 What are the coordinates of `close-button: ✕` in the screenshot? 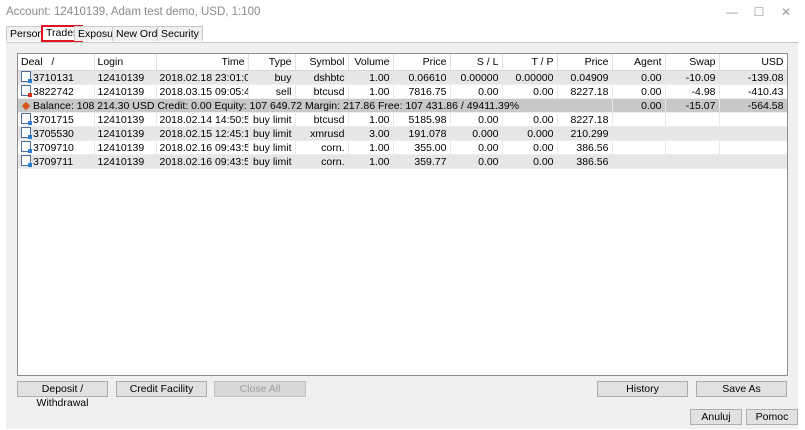 It's located at (786, 12).